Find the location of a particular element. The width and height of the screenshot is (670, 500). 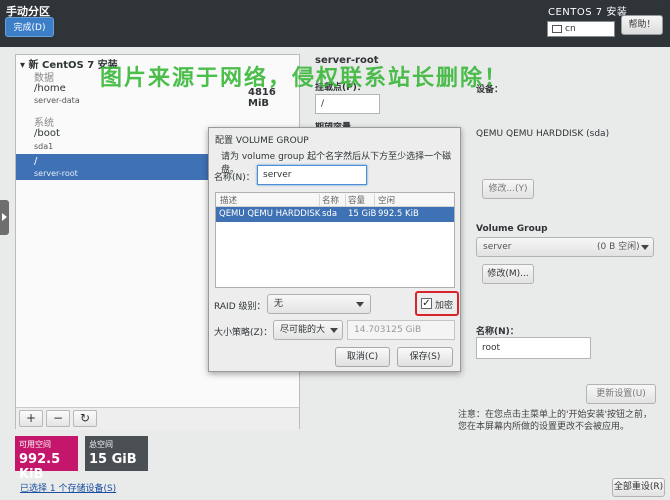

product-title: CENTOS 7 安装 is located at coordinates (588, 12).